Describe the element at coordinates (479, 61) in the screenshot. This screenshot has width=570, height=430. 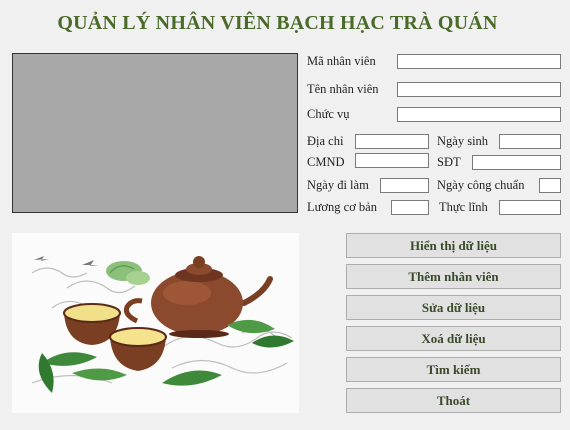
I see `ma-nv-input` at that location.